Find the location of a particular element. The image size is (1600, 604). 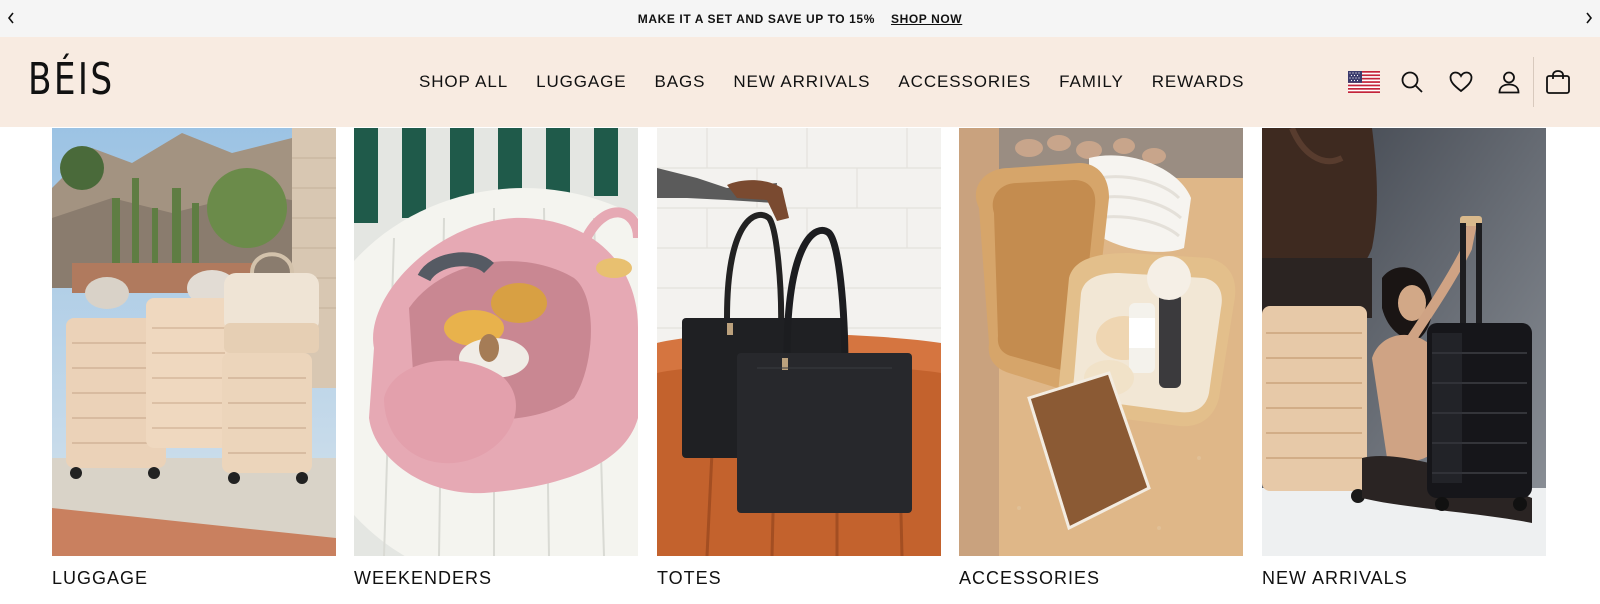

tile-label-new-arrivals: NEW ARRIVALS is located at coordinates (1335, 578).